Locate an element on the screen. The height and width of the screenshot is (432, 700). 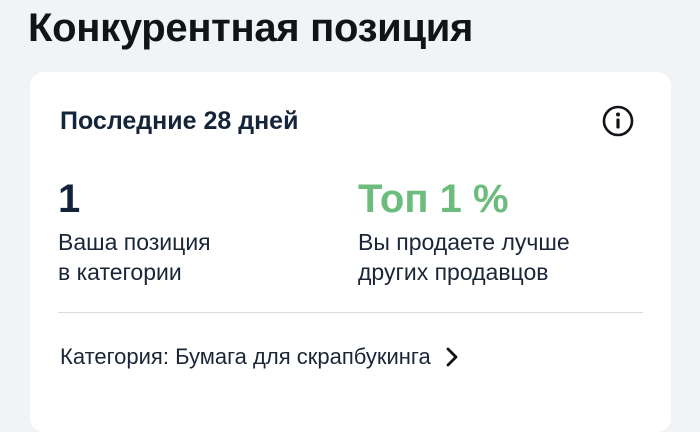
category-link: Категория: Бумага для скрапбукинга is located at coordinates (259, 357).